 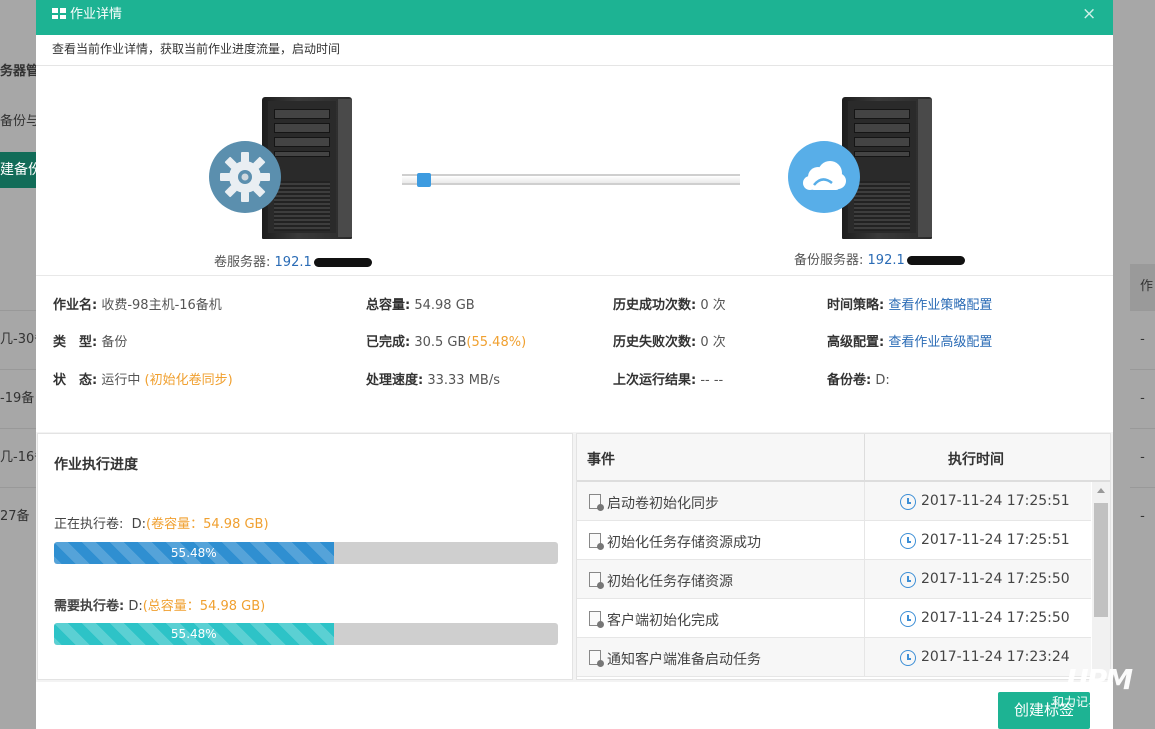 I want to click on modal-subtitle: 查看当前作业详情，获取当前作业进度流量，启动时间, so click(x=196, y=49).